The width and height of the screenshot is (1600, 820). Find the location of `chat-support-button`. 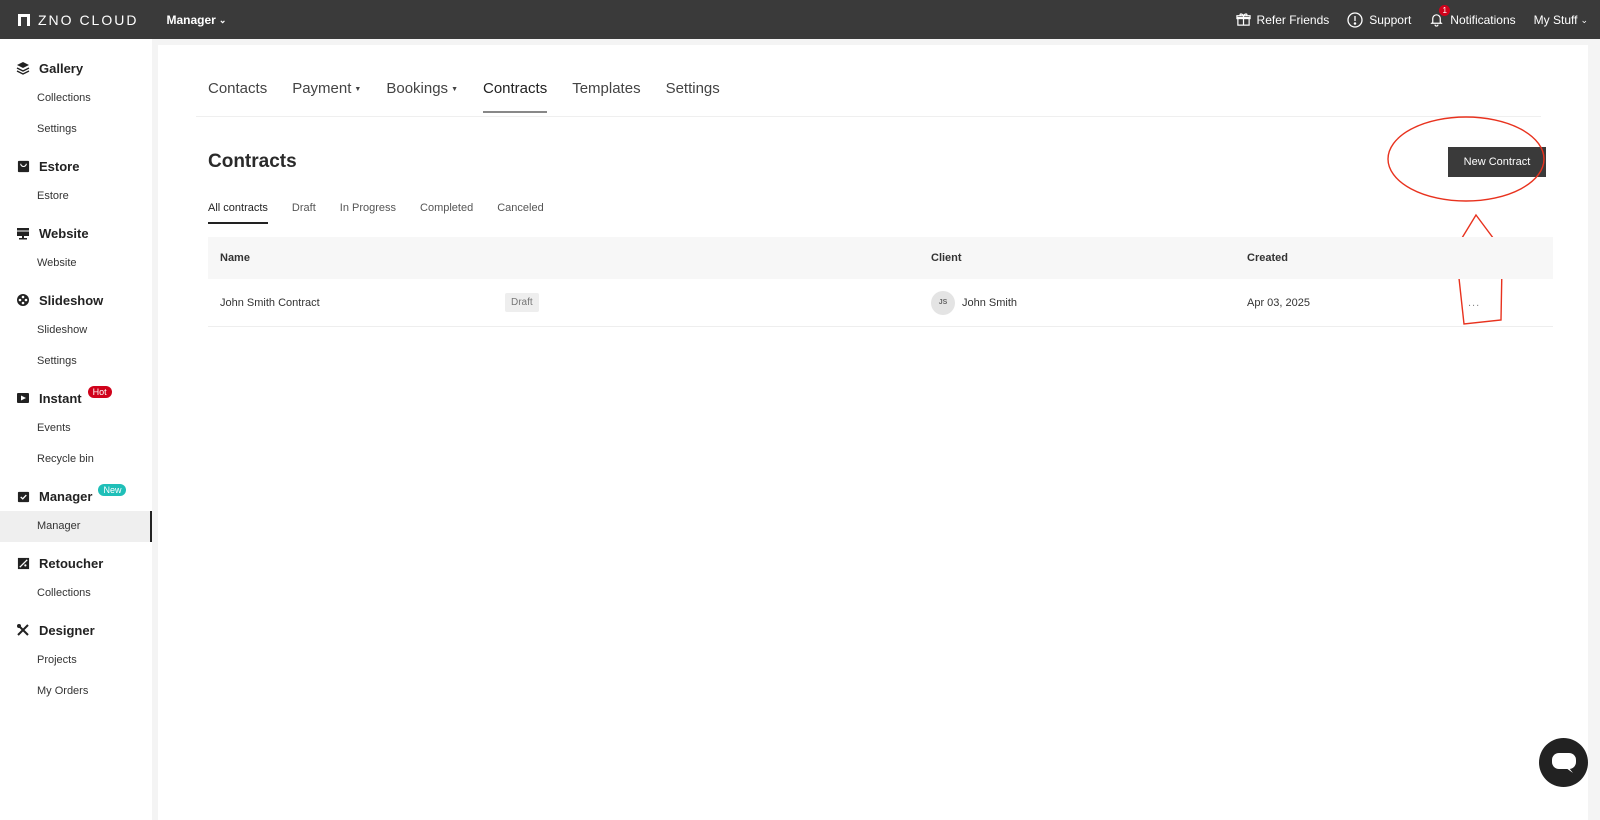

chat-support-button is located at coordinates (1563, 762).